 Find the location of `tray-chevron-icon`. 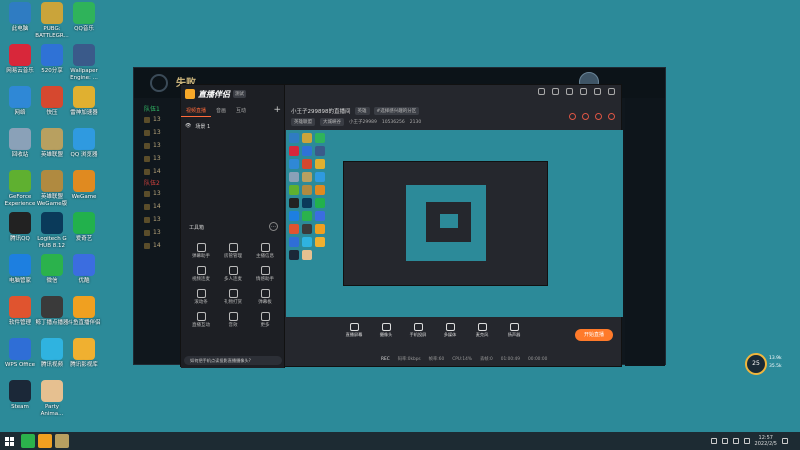

tray-chevron-icon is located at coordinates (713, 441).